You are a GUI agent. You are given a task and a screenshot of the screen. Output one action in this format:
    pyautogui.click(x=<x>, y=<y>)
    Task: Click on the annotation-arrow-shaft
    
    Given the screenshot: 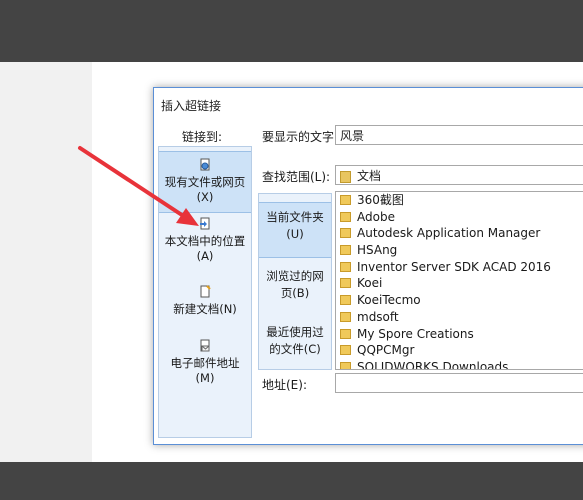 What is the action you would take?
    pyautogui.click(x=134, y=183)
    